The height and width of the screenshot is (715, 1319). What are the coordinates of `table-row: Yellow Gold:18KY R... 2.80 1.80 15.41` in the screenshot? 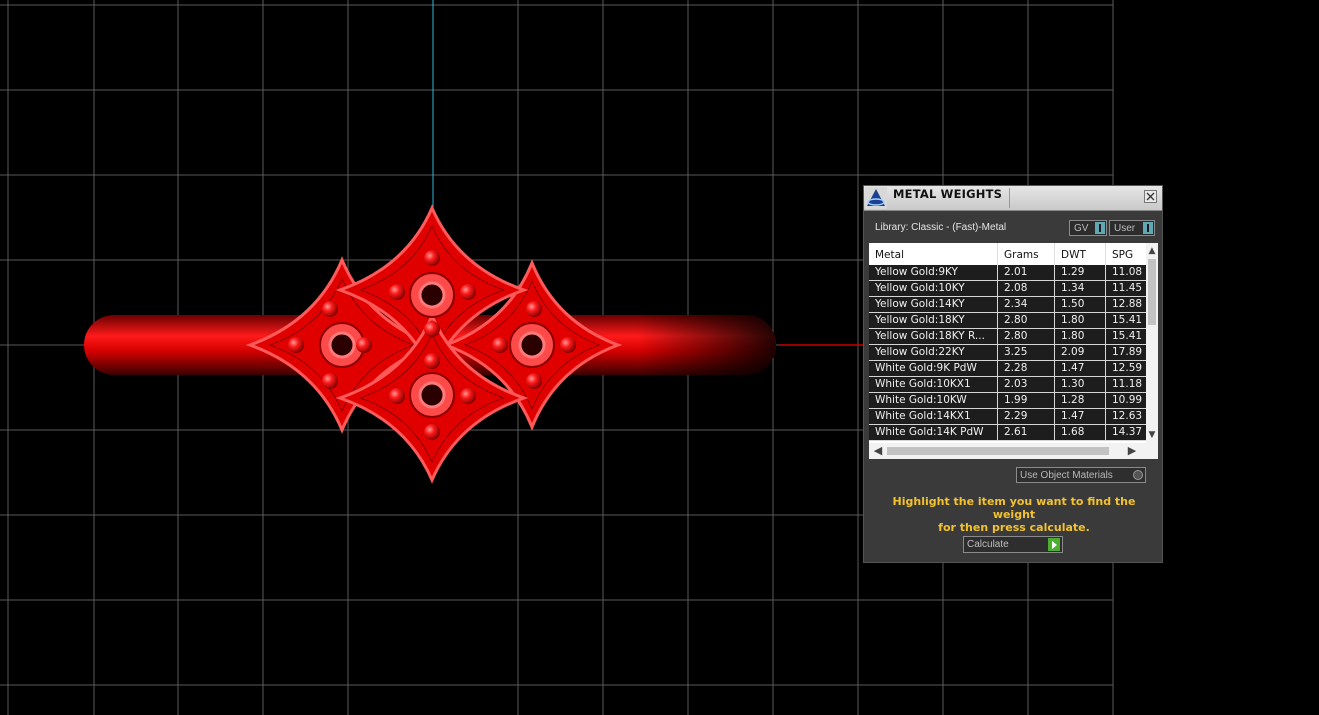 It's located at (1007, 337).